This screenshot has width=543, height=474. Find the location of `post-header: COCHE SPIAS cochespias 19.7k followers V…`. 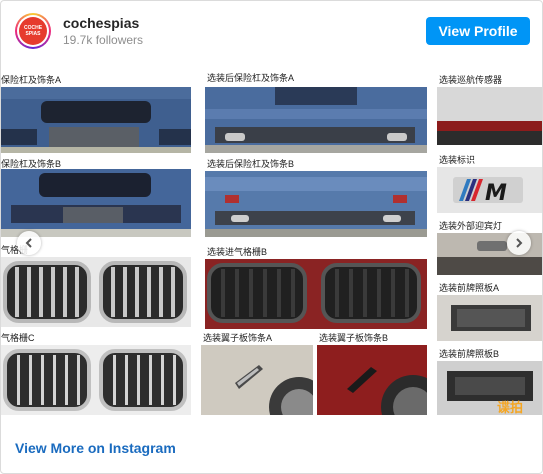

post-header: COCHE SPIAS cochespias 19.7k followers V… is located at coordinates (271, 32).